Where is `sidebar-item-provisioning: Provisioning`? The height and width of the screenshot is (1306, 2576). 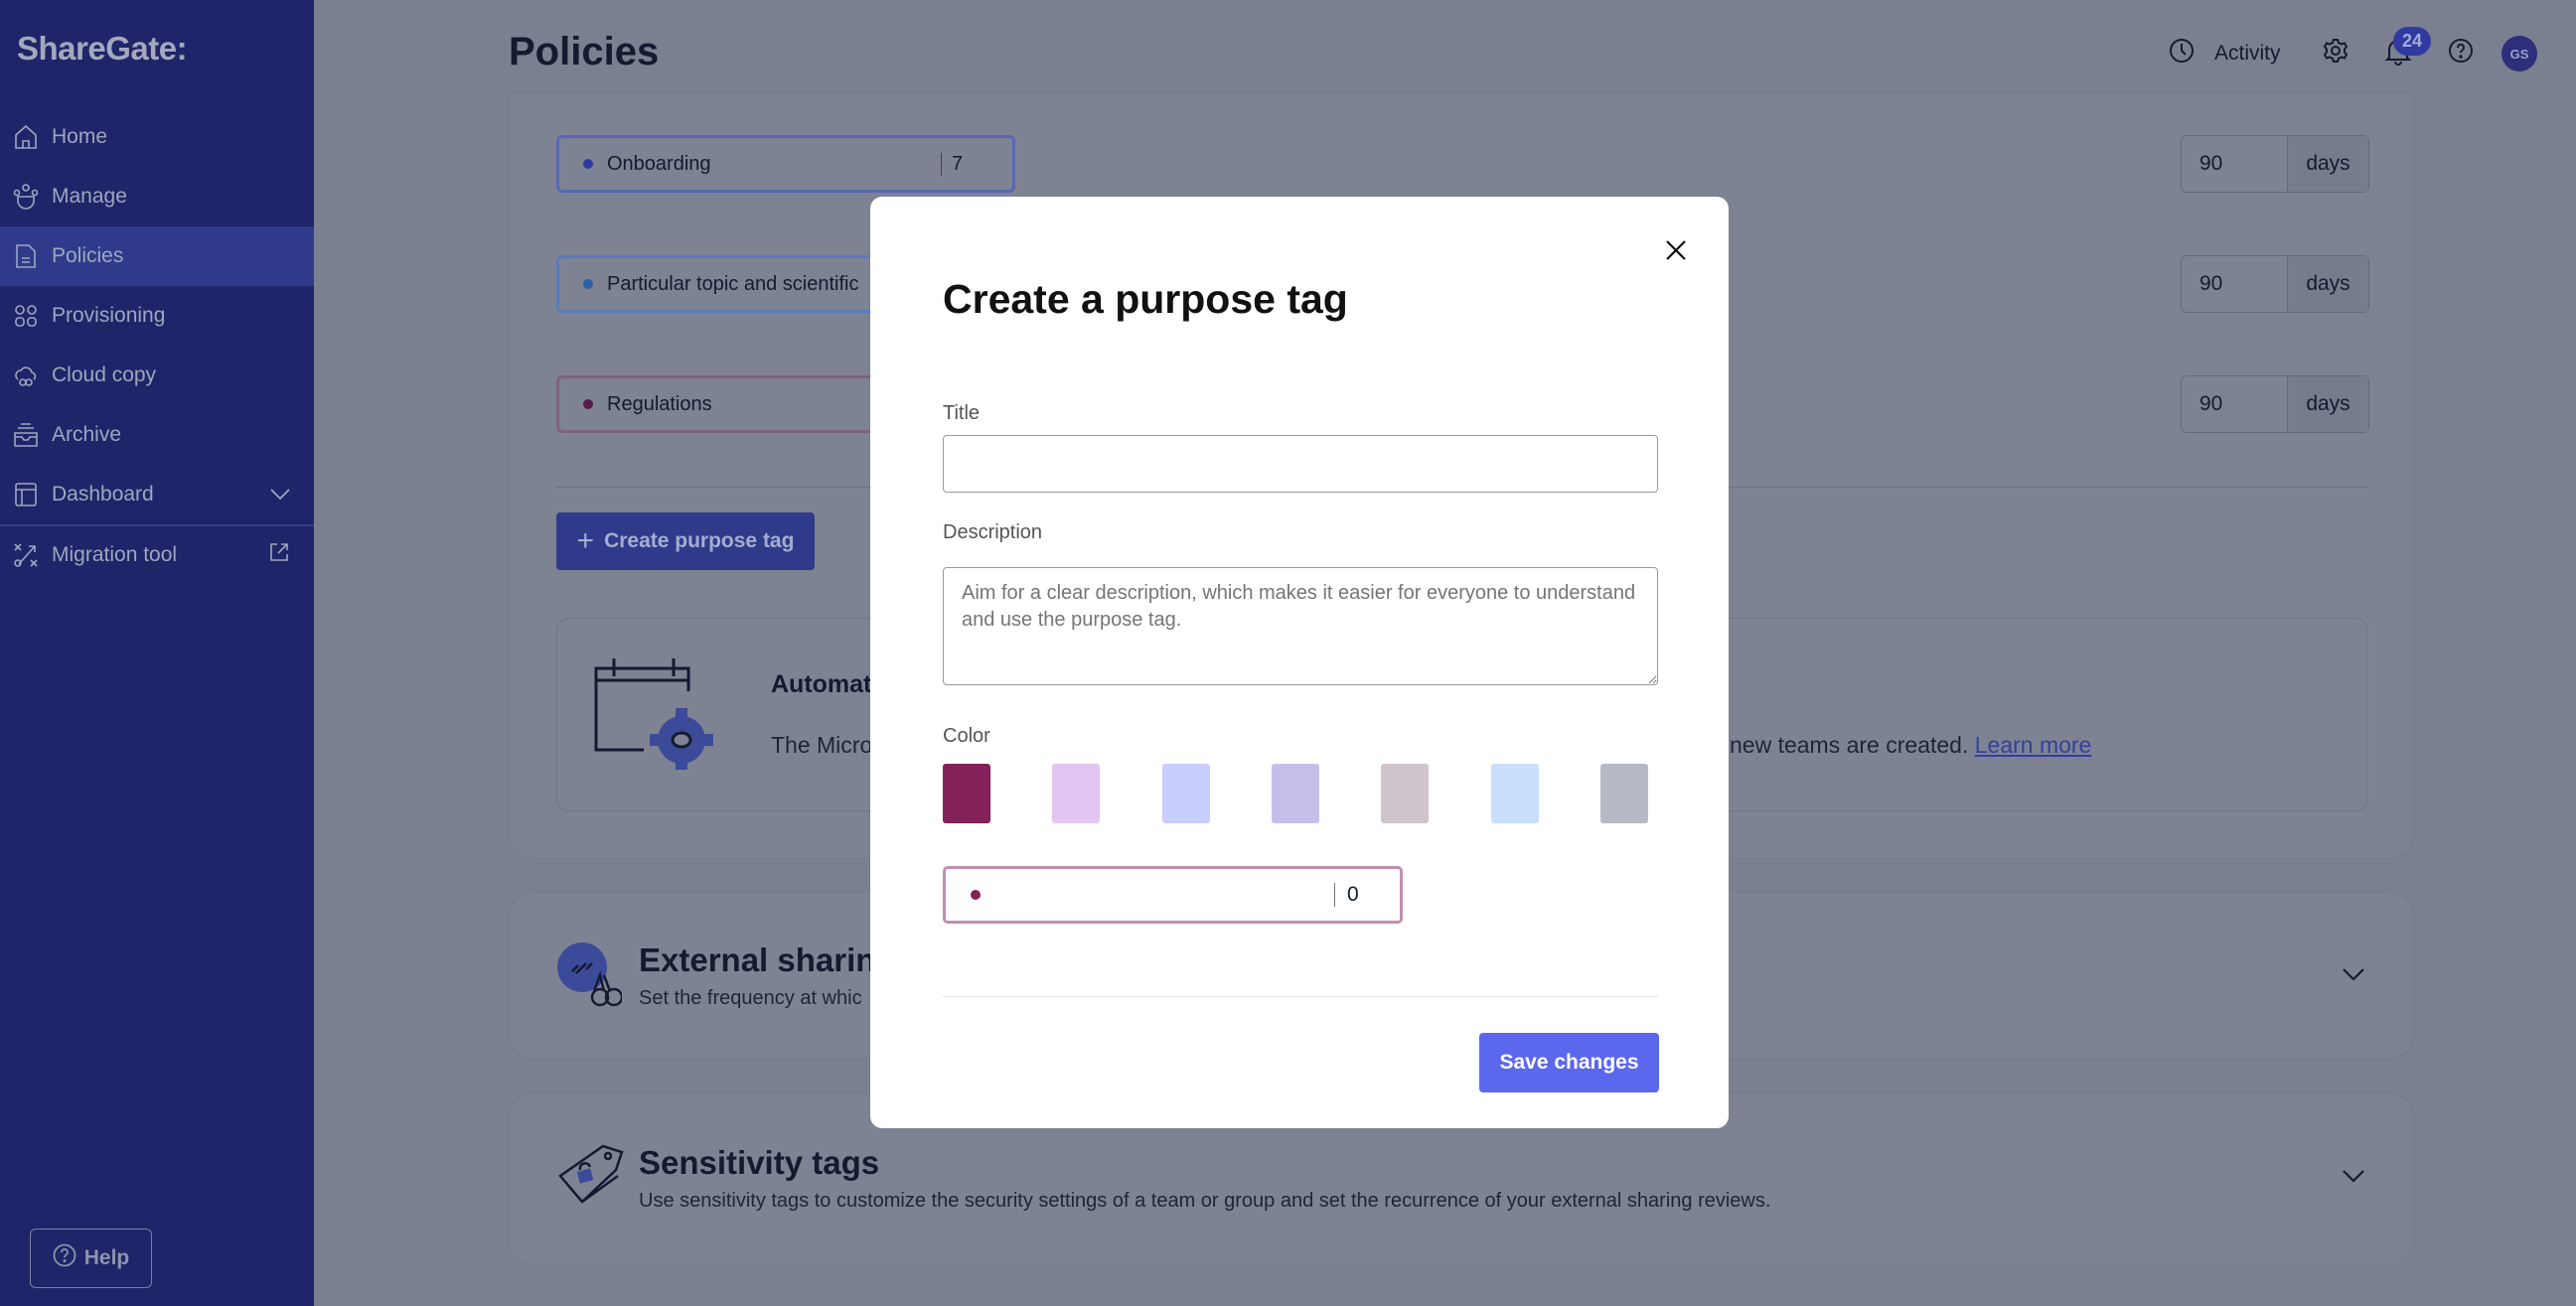 sidebar-item-provisioning: Provisioning is located at coordinates (157, 316).